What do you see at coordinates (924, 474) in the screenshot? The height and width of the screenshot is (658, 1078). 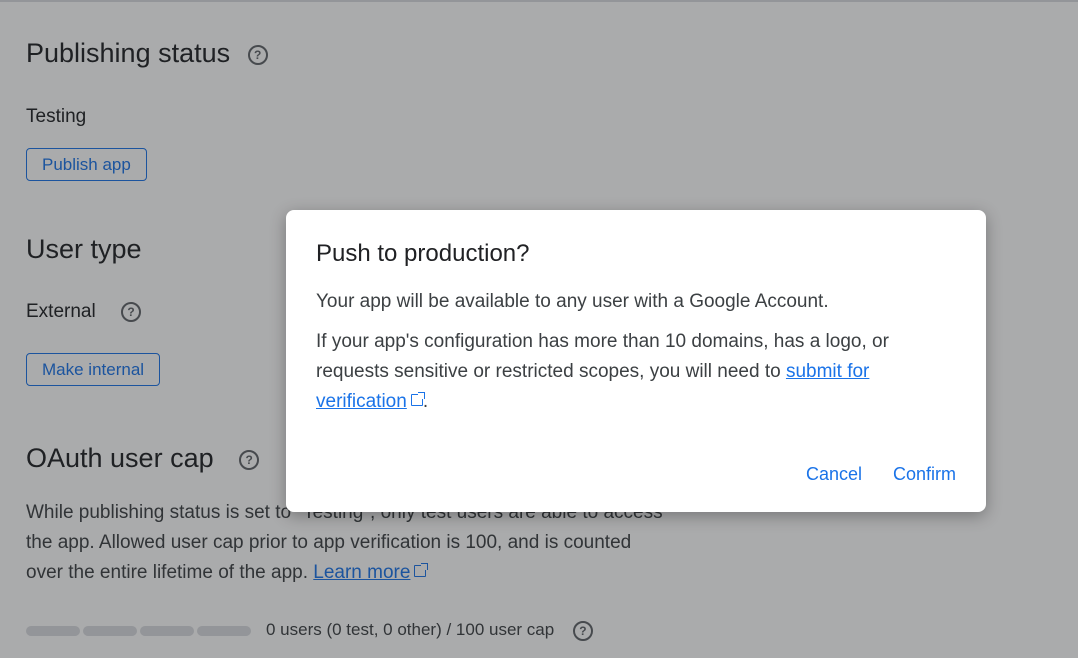 I see `confirm-button: Confirm` at bounding box center [924, 474].